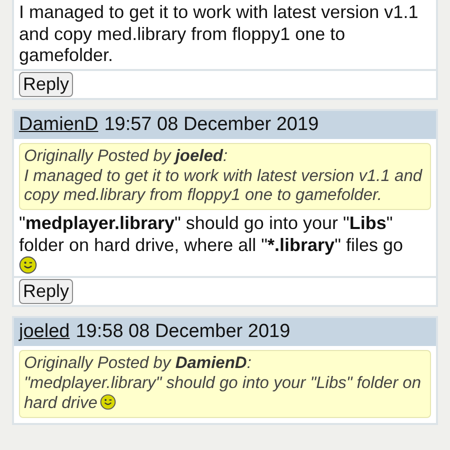  Describe the element at coordinates (58, 125) in the screenshot. I see `author-link: DamienD` at that location.